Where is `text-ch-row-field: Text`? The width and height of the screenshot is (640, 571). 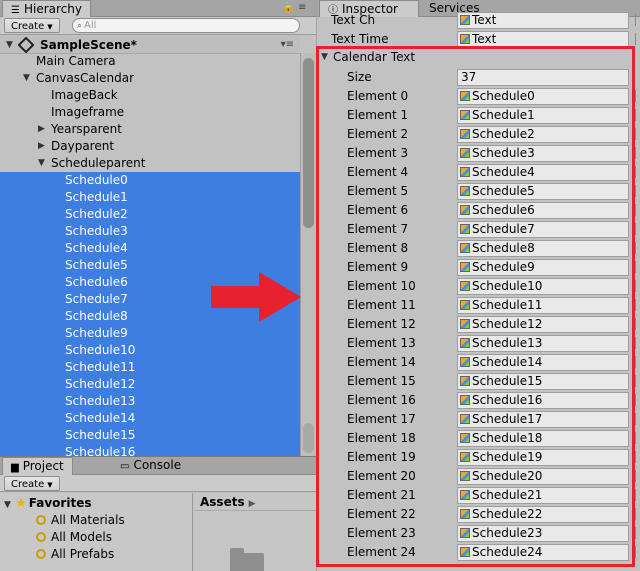 text-ch-row-field: Text is located at coordinates (543, 20).